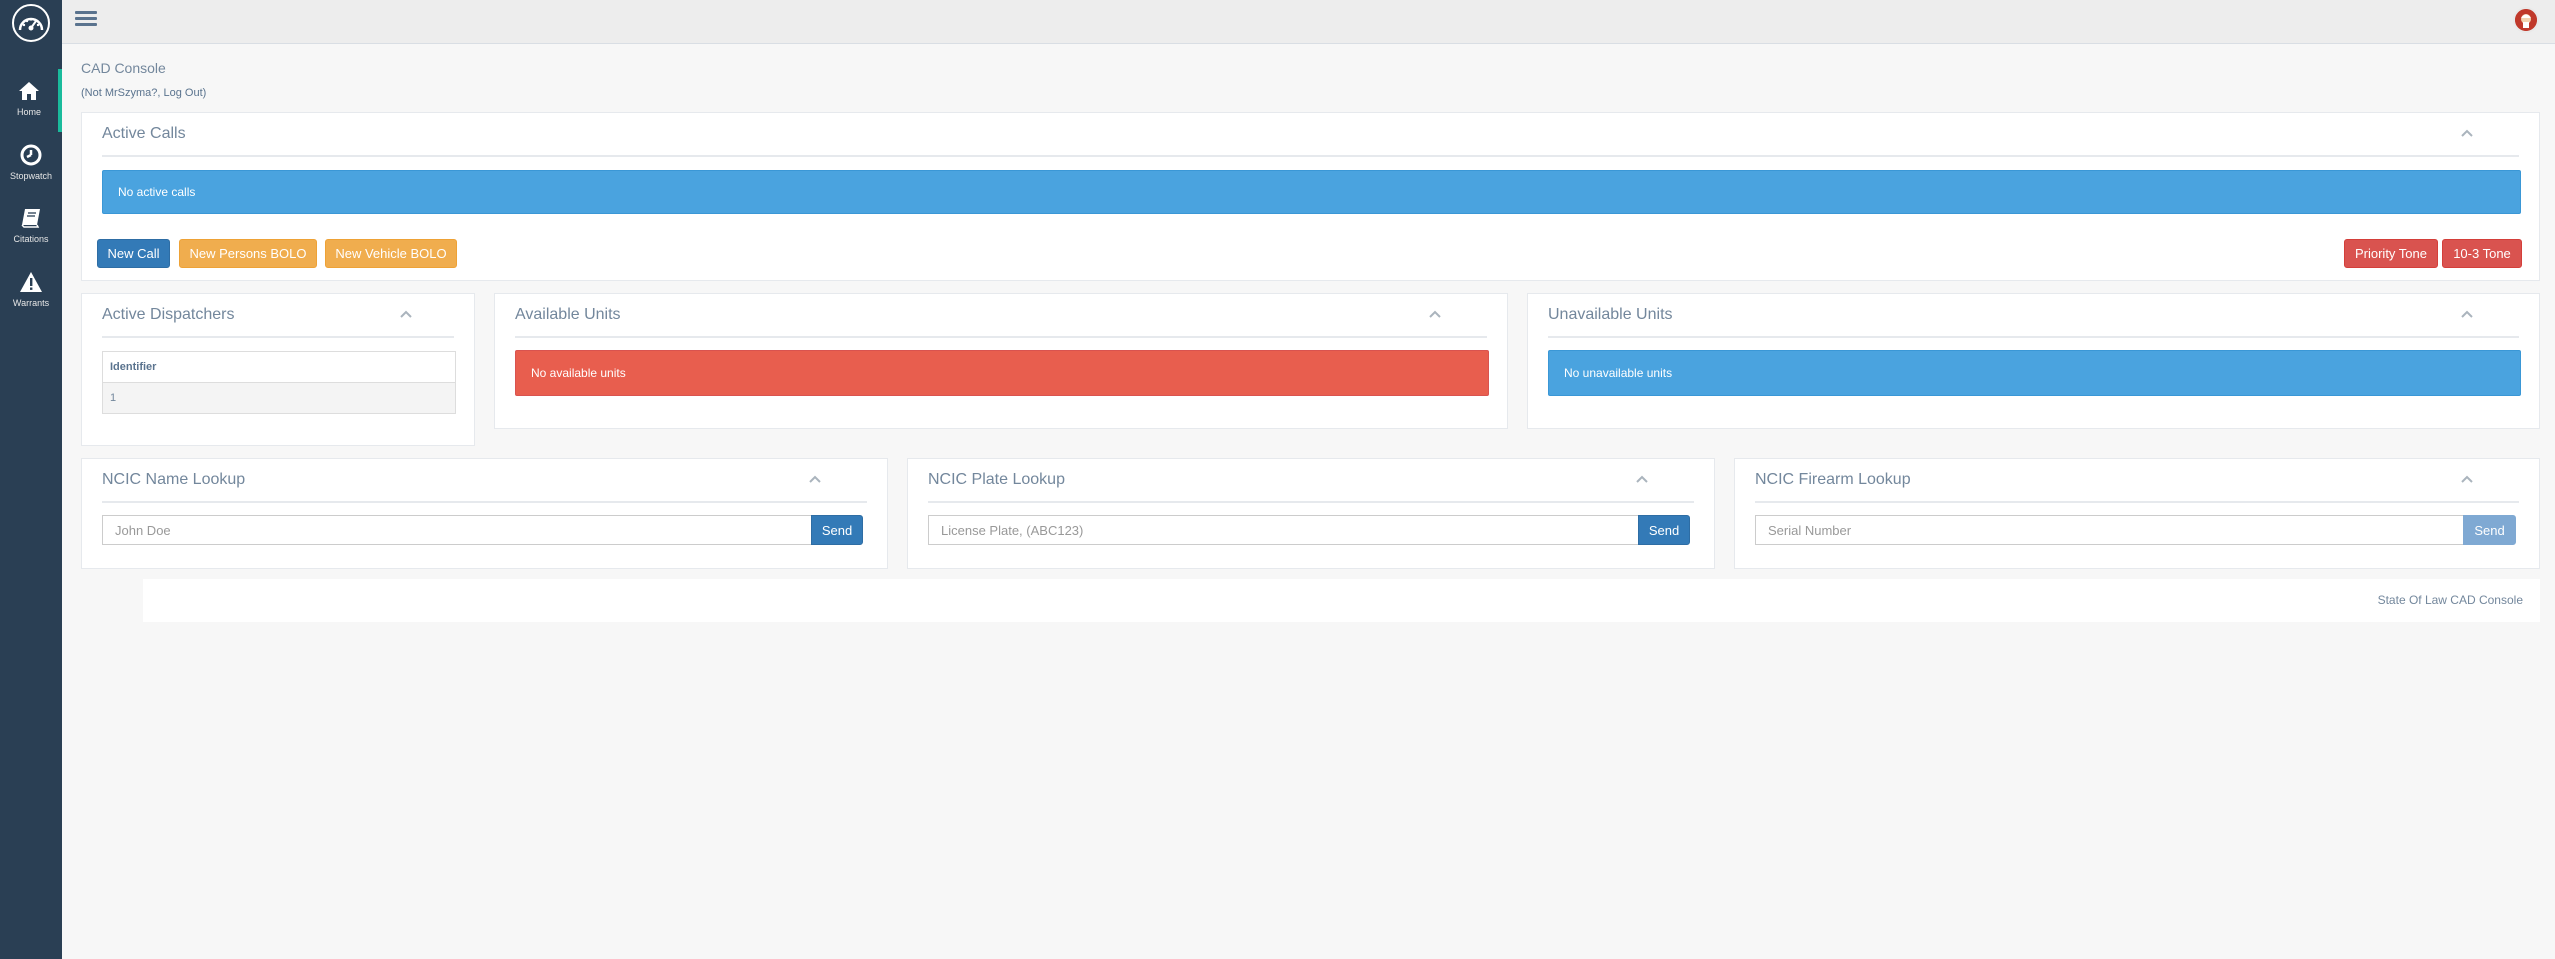  What do you see at coordinates (2450, 600) in the screenshot?
I see `footer-text: State Of Law CAD Console` at bounding box center [2450, 600].